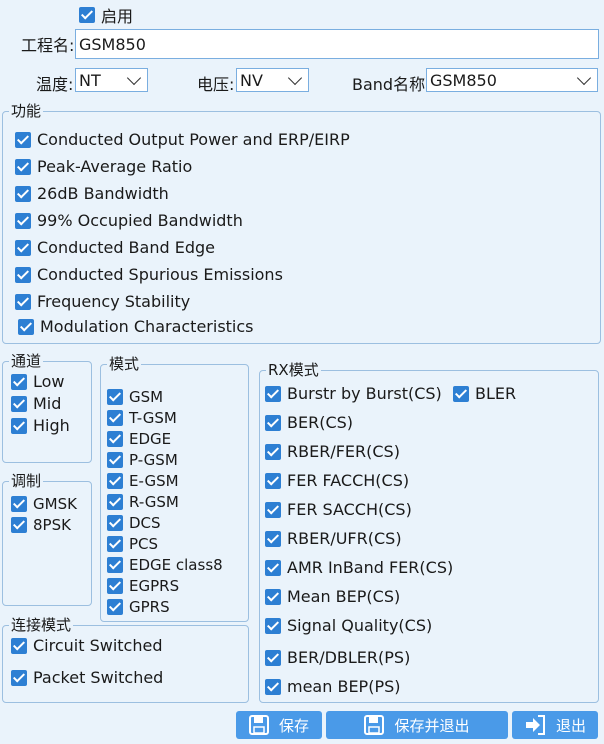  What do you see at coordinates (279, 725) in the screenshot?
I see `save-button: 保存` at bounding box center [279, 725].